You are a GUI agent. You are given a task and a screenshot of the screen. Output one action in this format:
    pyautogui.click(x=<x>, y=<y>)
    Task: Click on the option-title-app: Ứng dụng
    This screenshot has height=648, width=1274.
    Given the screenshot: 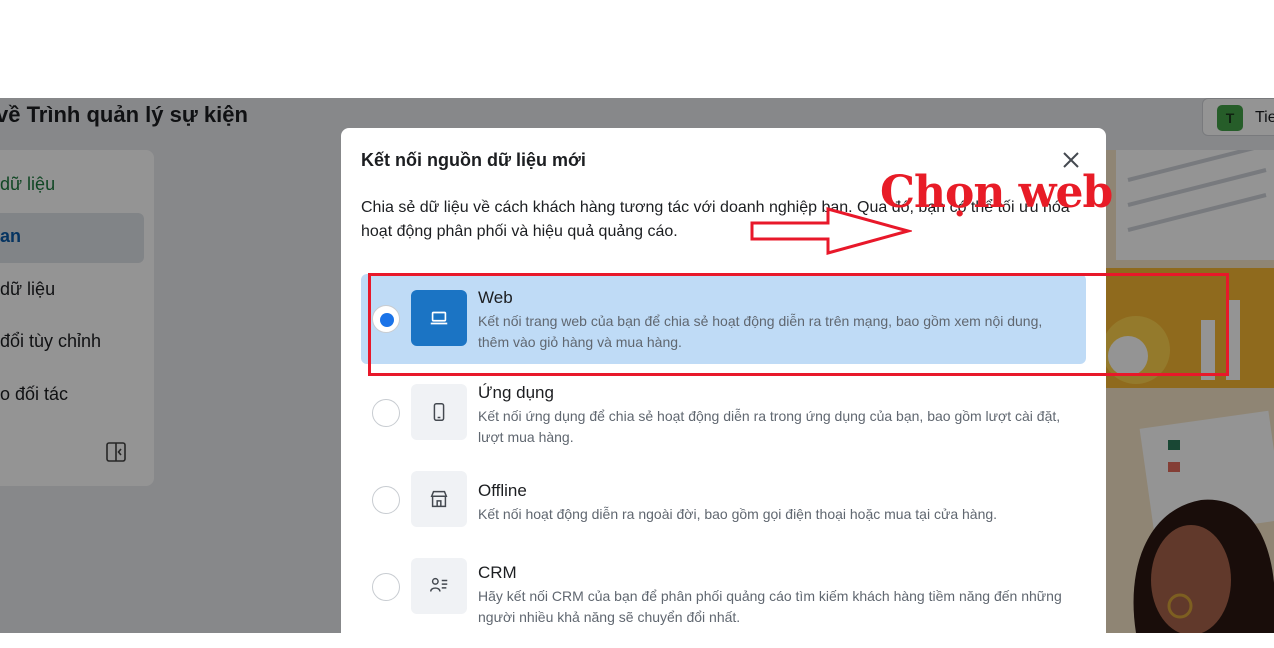 What is the action you would take?
    pyautogui.click(x=516, y=392)
    